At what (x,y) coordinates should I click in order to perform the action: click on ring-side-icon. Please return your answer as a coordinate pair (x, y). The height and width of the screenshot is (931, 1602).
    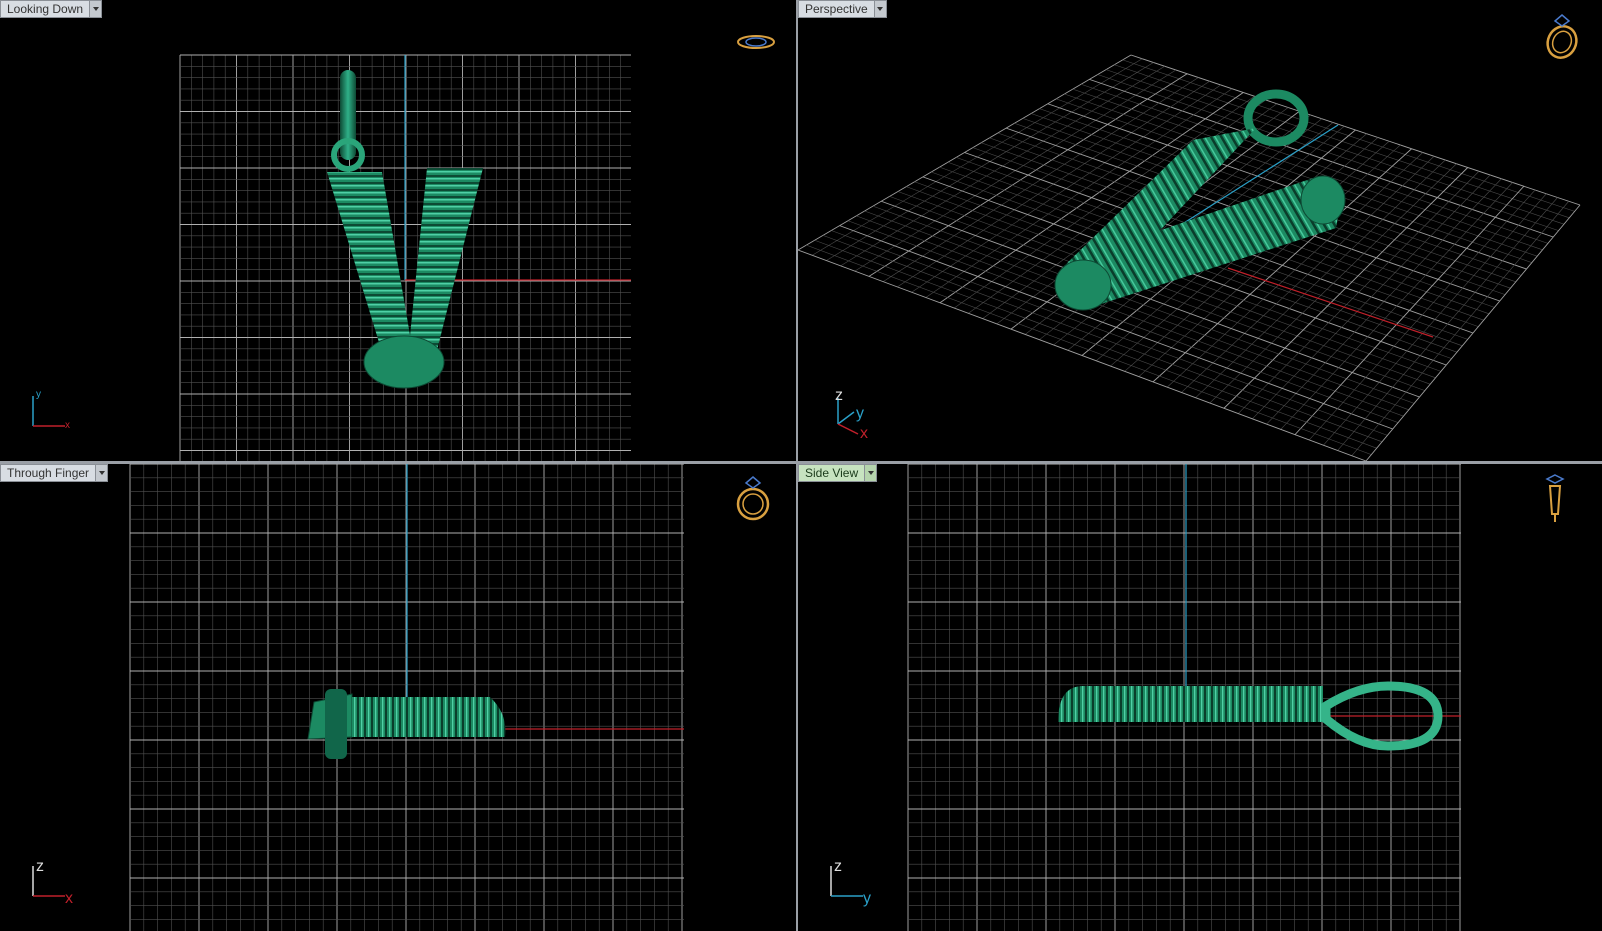
    Looking at the image, I should click on (1555, 499).